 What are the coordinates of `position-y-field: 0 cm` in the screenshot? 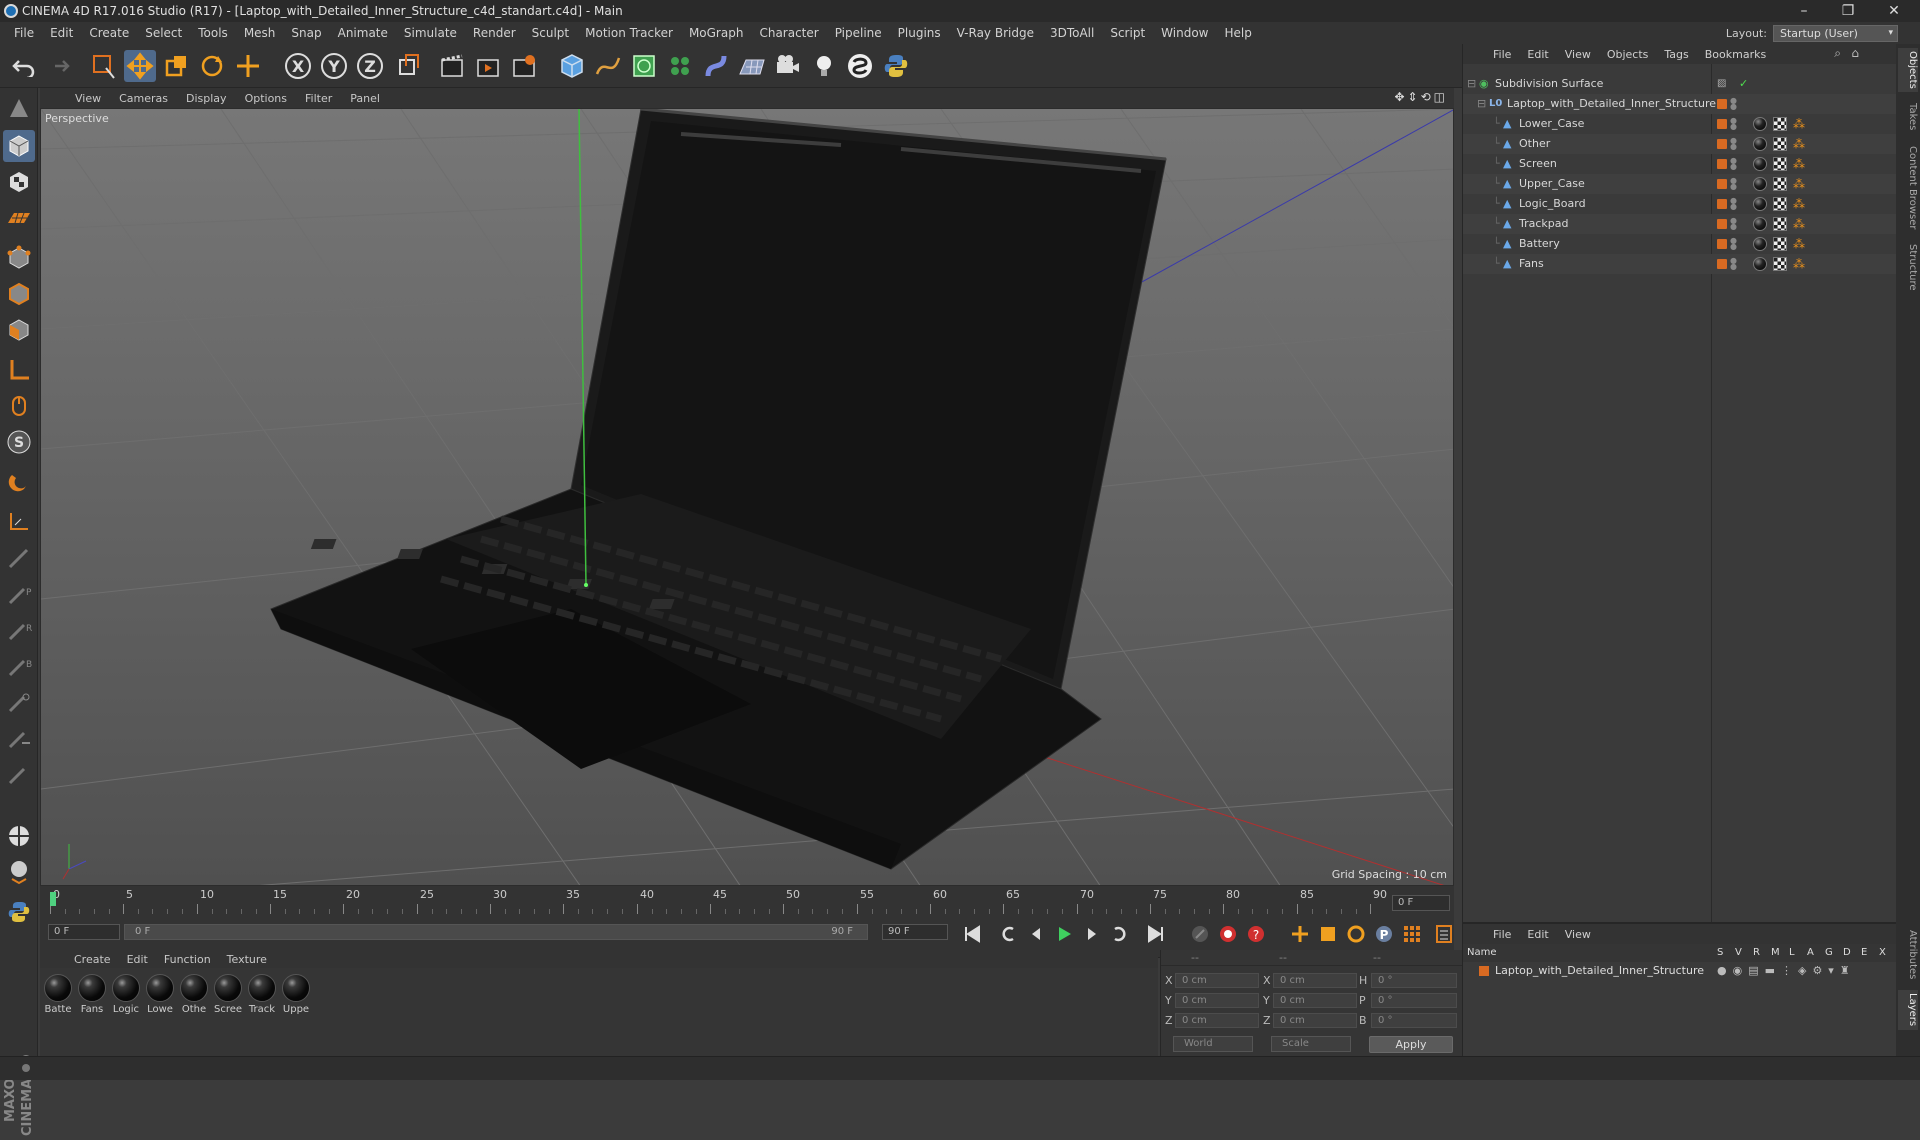 It's located at (1217, 1000).